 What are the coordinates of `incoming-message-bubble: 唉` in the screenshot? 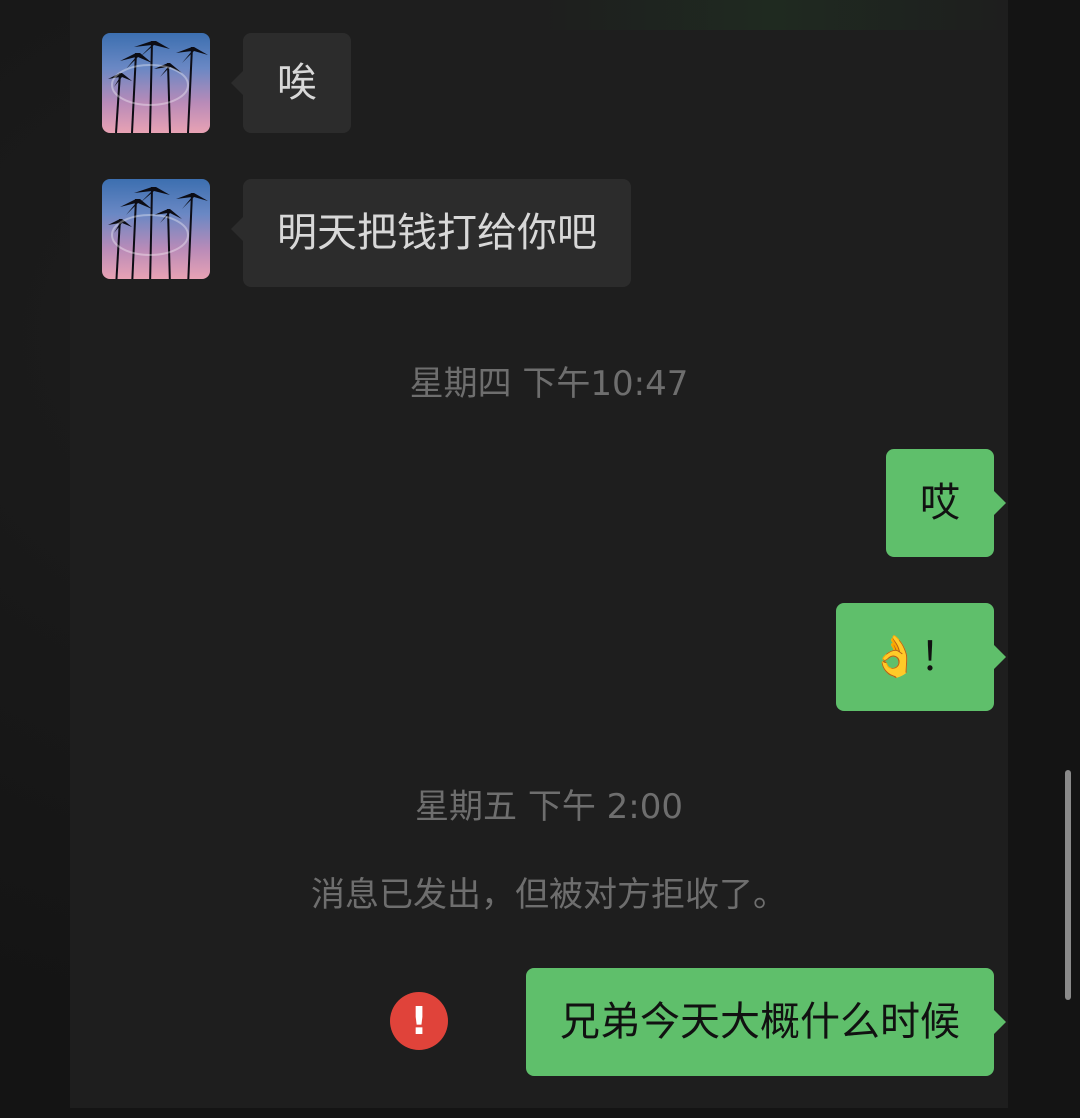 It's located at (291, 83).